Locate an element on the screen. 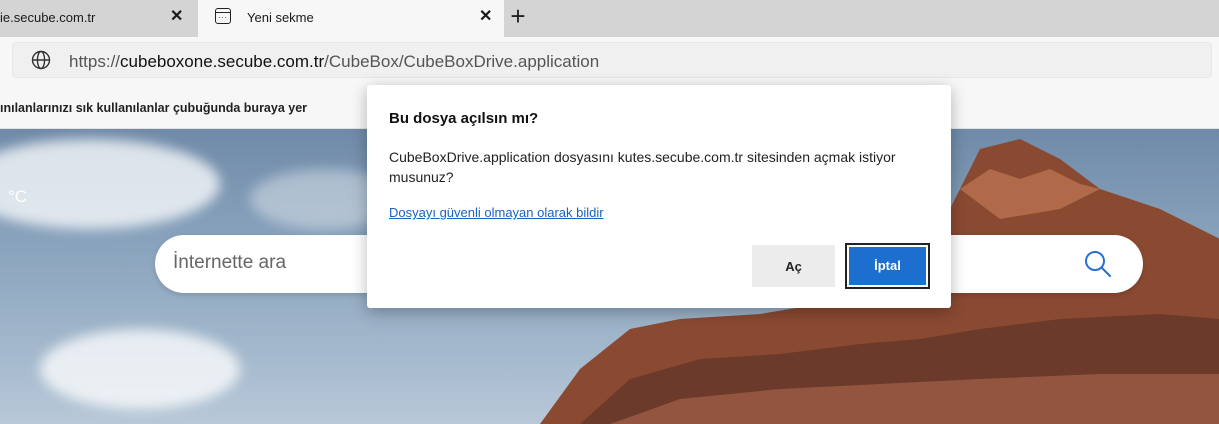 Image resolution: width=1219 pixels, height=424 pixels. new-tab-button: + is located at coordinates (518, 17).